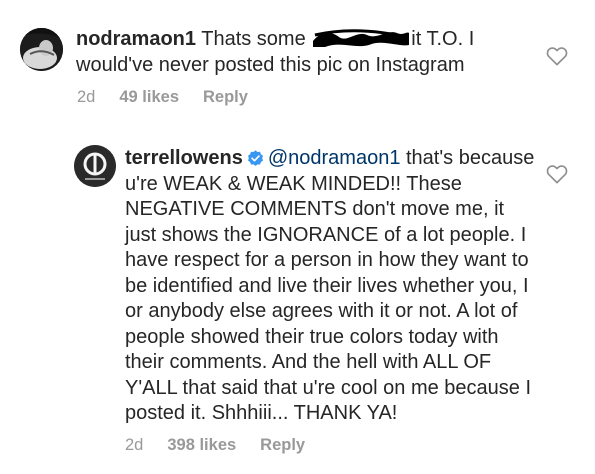 The height and width of the screenshot is (474, 595). What do you see at coordinates (201, 445) in the screenshot?
I see `comment-likes: 398 likes` at bounding box center [201, 445].